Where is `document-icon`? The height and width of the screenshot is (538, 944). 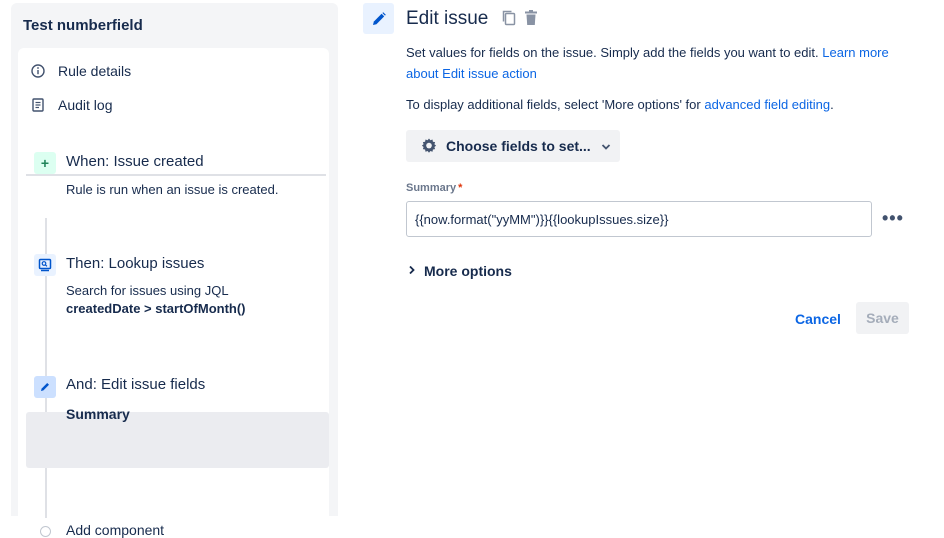 document-icon is located at coordinates (38, 105).